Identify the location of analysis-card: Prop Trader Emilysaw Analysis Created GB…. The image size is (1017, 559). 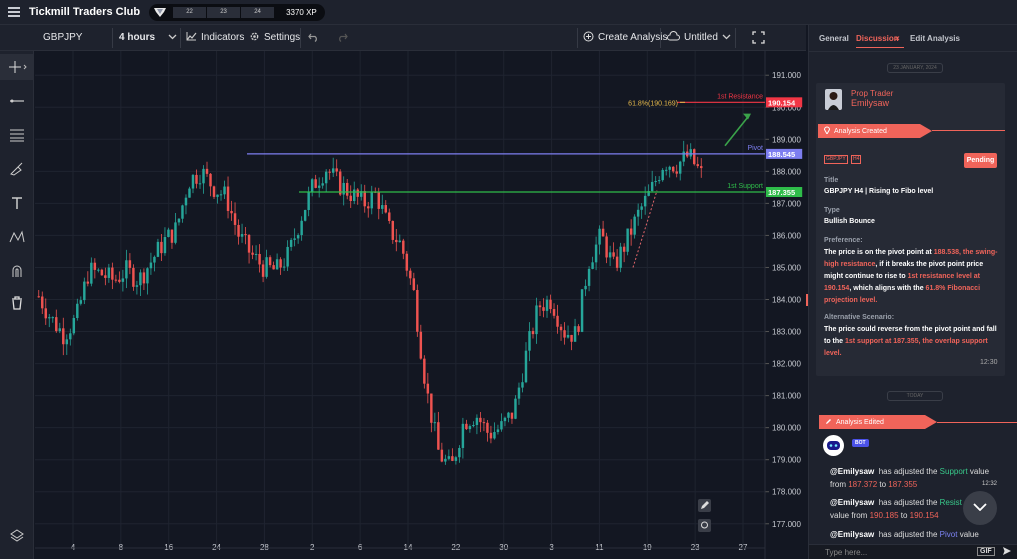
(910, 229).